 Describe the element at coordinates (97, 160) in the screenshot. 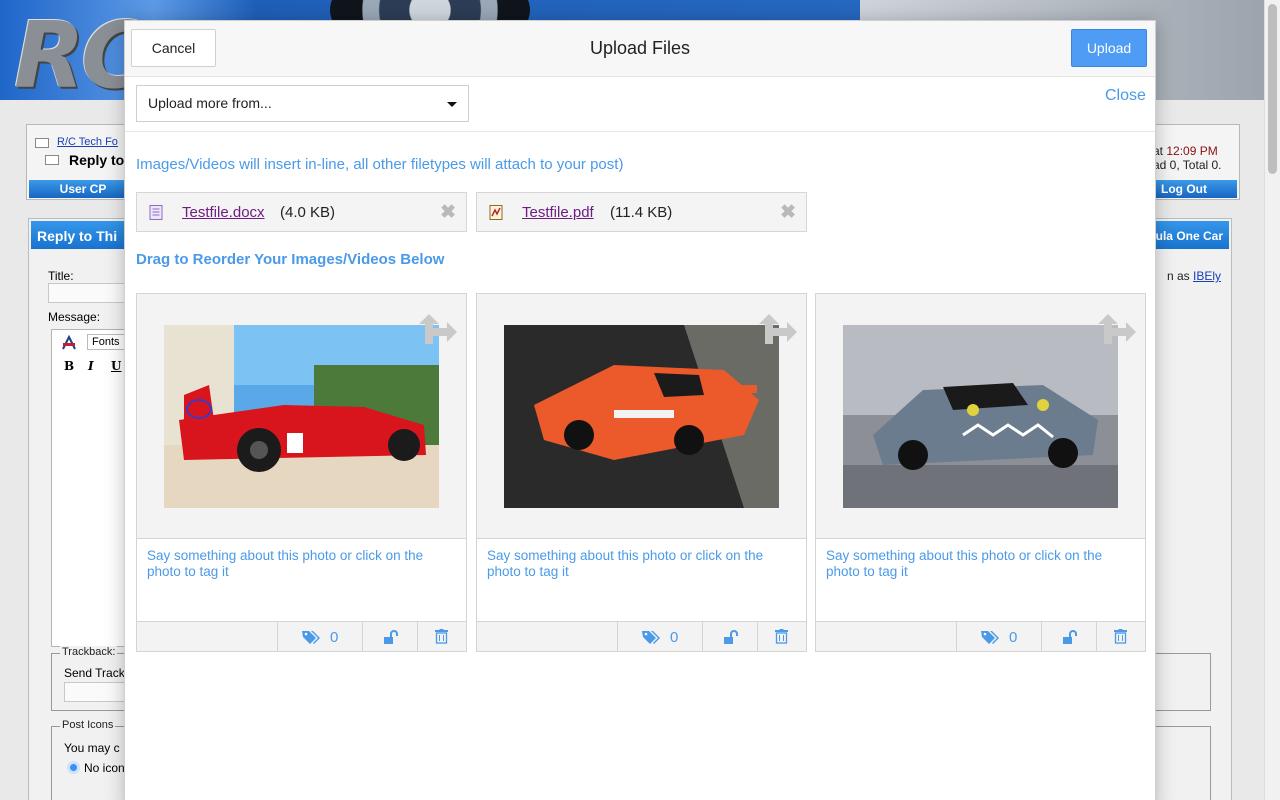

I see `breadcrumb-current-page: Reply to` at that location.